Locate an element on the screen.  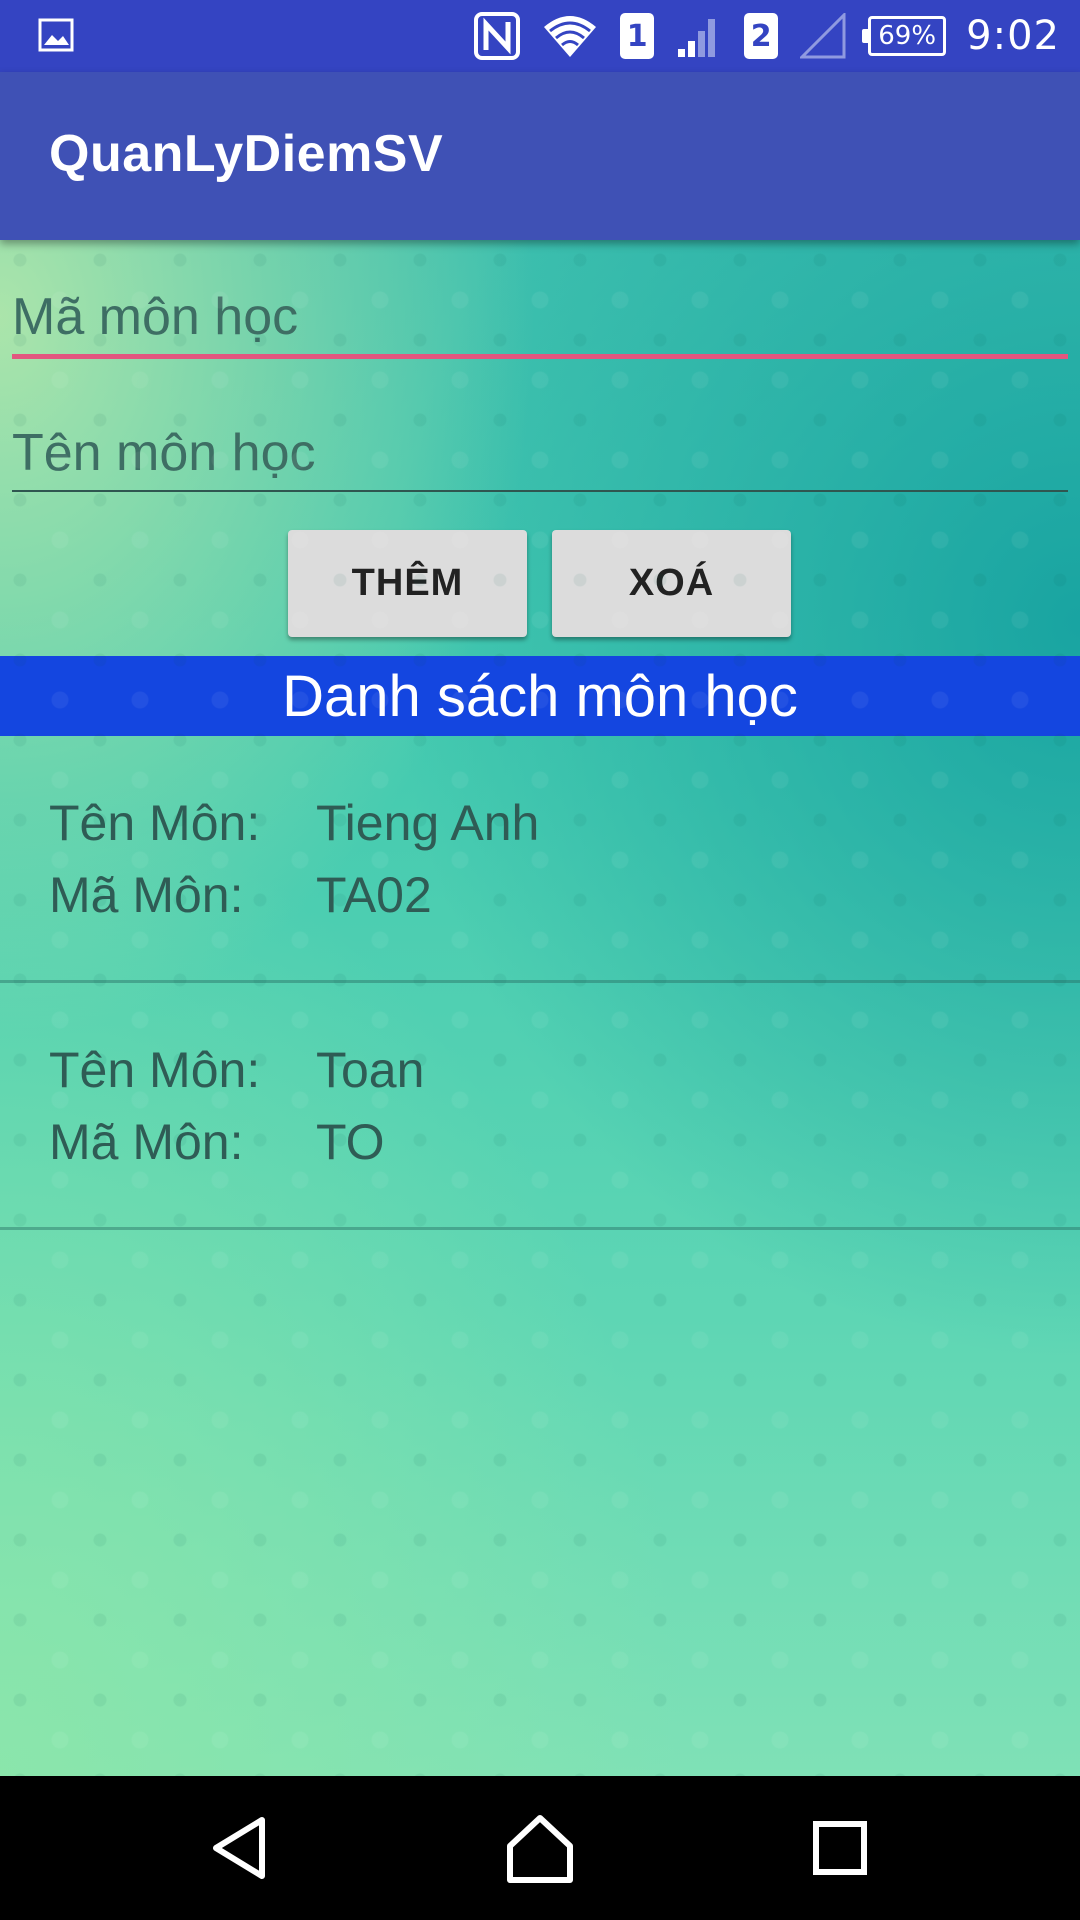
battery-icon: 69% is located at coordinates (904, 36).